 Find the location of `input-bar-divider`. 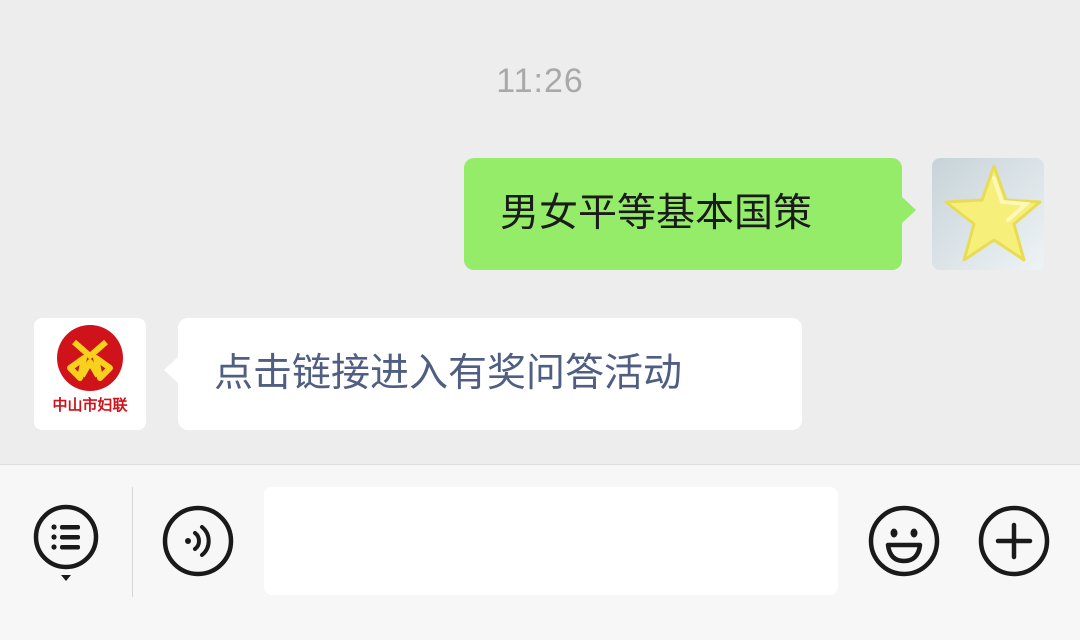

input-bar-divider is located at coordinates (132, 542).